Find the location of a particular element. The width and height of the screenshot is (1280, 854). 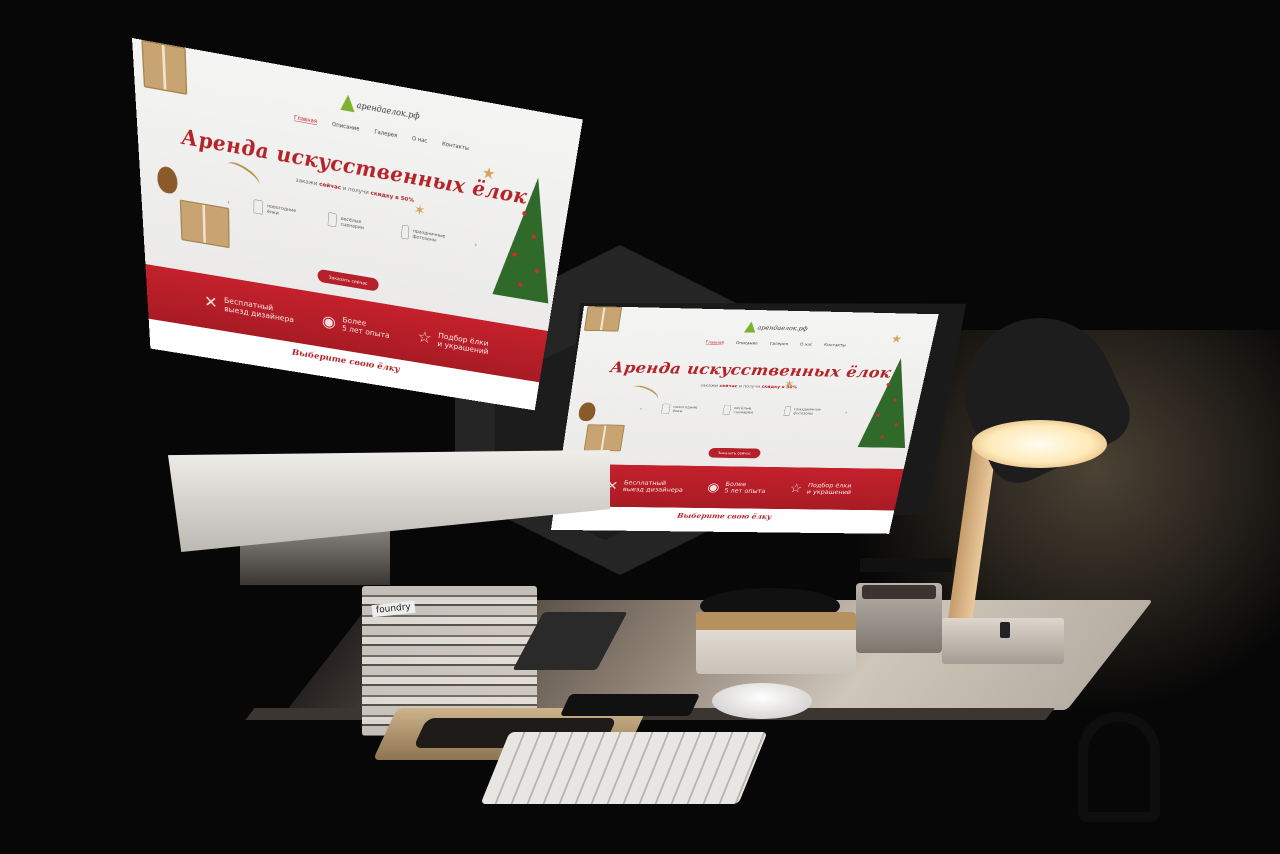

hero-subtitle: закажи сейчас и получи скидку в 50% is located at coordinates (748, 386).